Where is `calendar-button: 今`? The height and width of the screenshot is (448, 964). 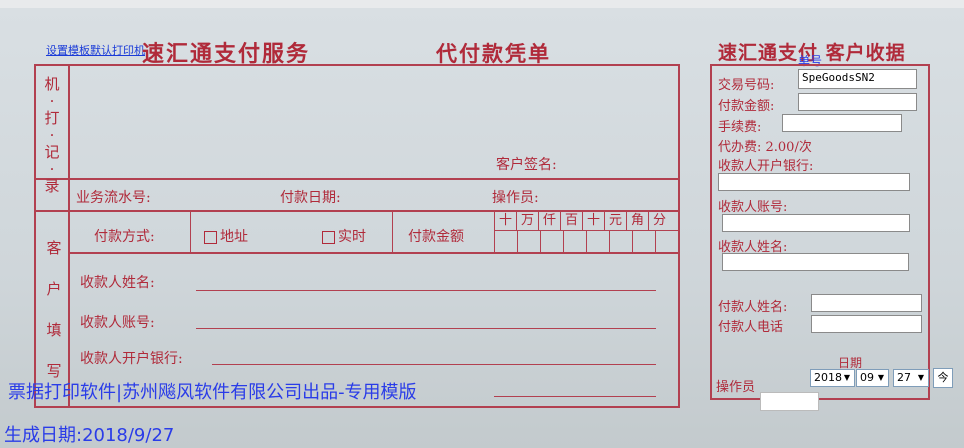 calendar-button: 今 is located at coordinates (943, 378).